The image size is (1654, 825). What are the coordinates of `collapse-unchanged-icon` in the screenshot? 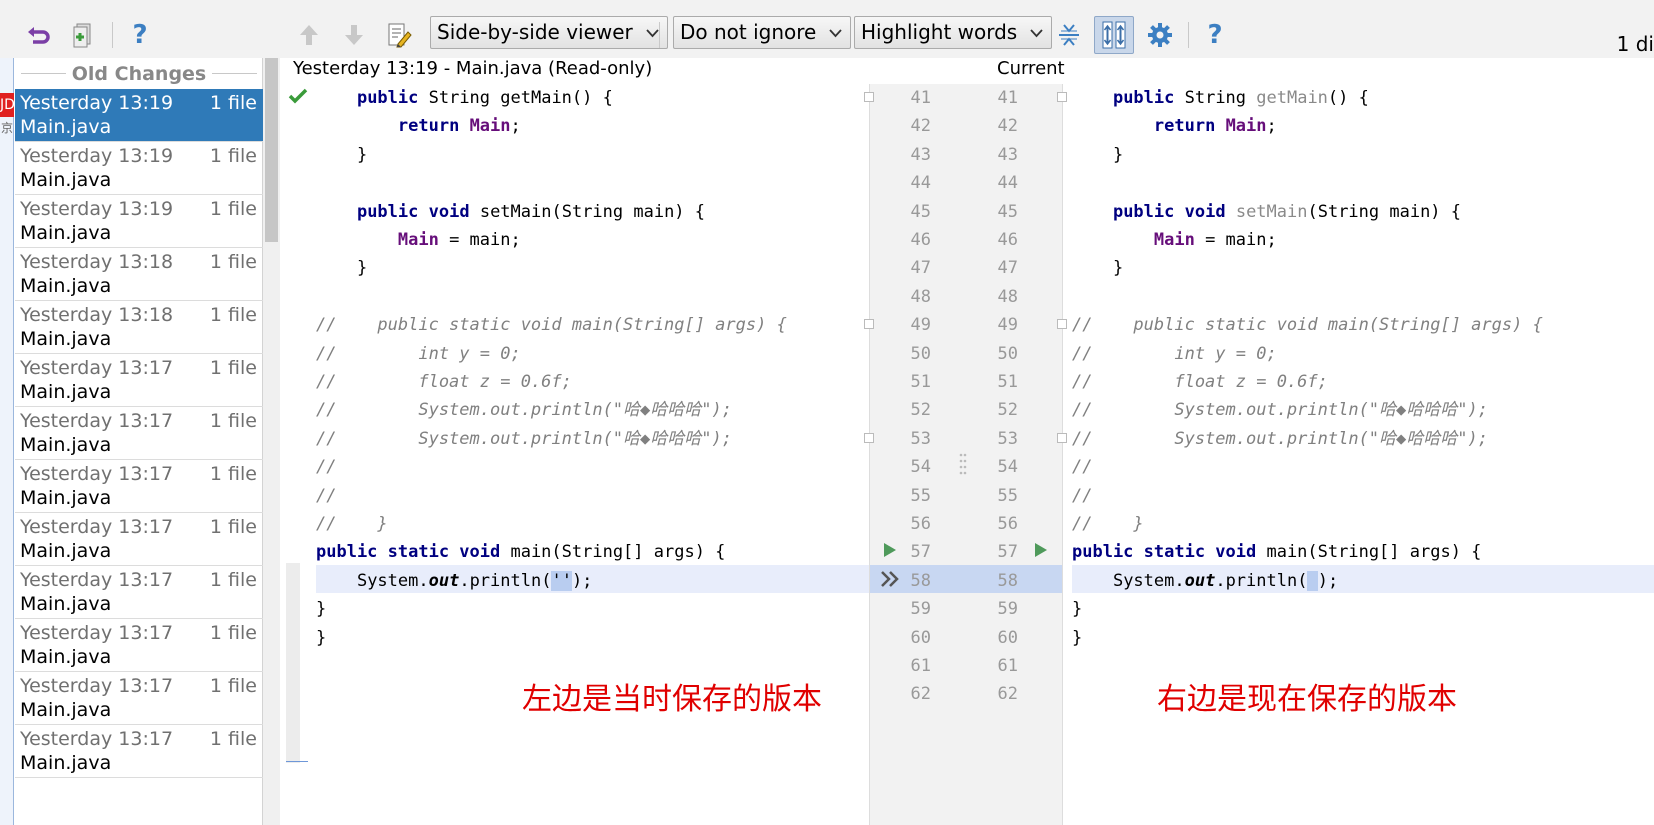 It's located at (1069, 35).